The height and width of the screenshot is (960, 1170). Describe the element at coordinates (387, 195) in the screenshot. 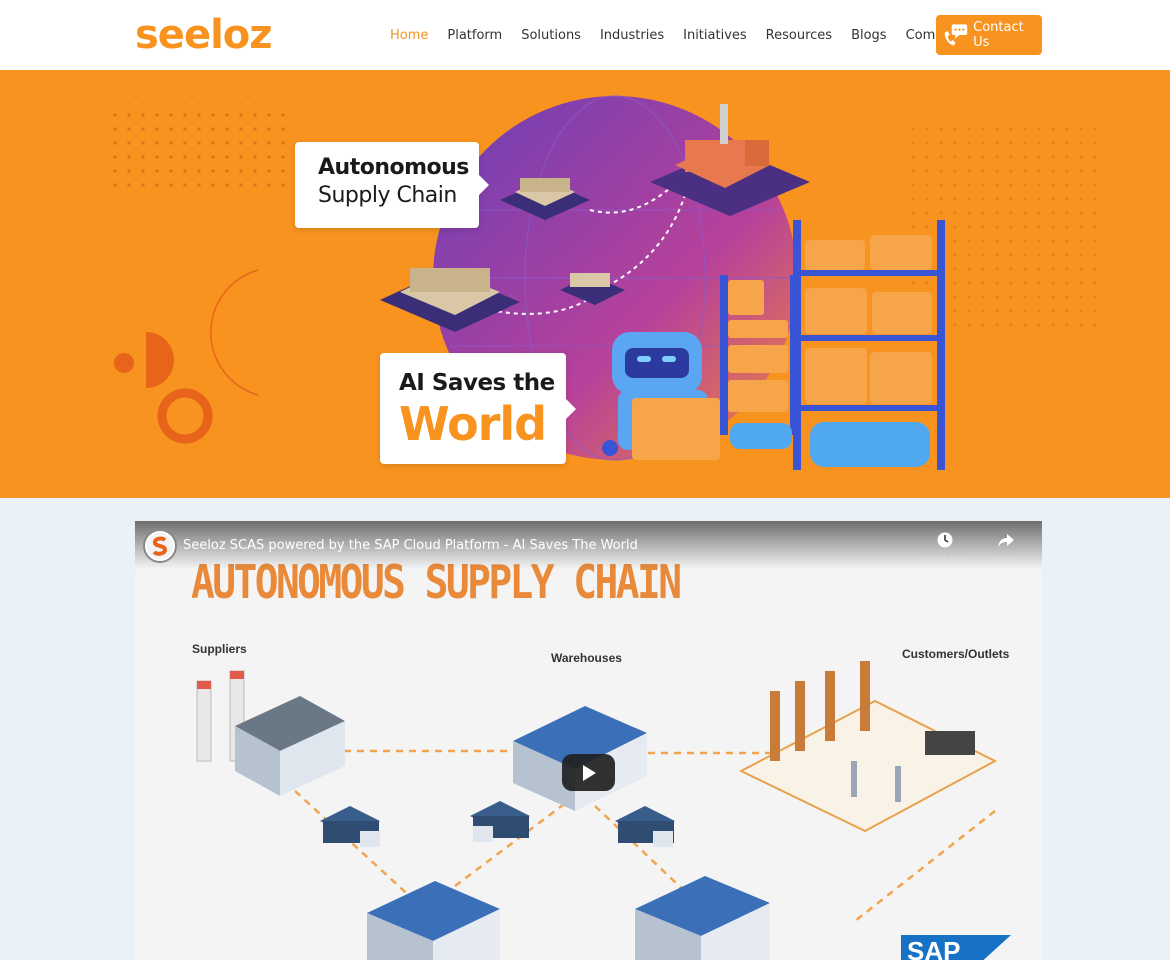

I see `callout-autonomous-line2: Supply Chain` at that location.